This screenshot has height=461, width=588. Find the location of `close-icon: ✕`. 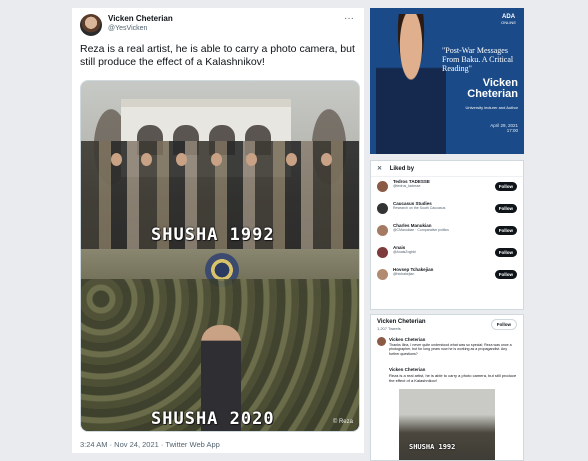

close-icon: ✕ is located at coordinates (379, 169).